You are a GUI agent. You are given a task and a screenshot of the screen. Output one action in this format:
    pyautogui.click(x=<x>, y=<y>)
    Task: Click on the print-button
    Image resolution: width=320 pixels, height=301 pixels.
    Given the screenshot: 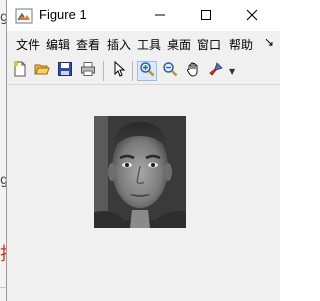 What is the action you would take?
    pyautogui.click(x=88, y=71)
    